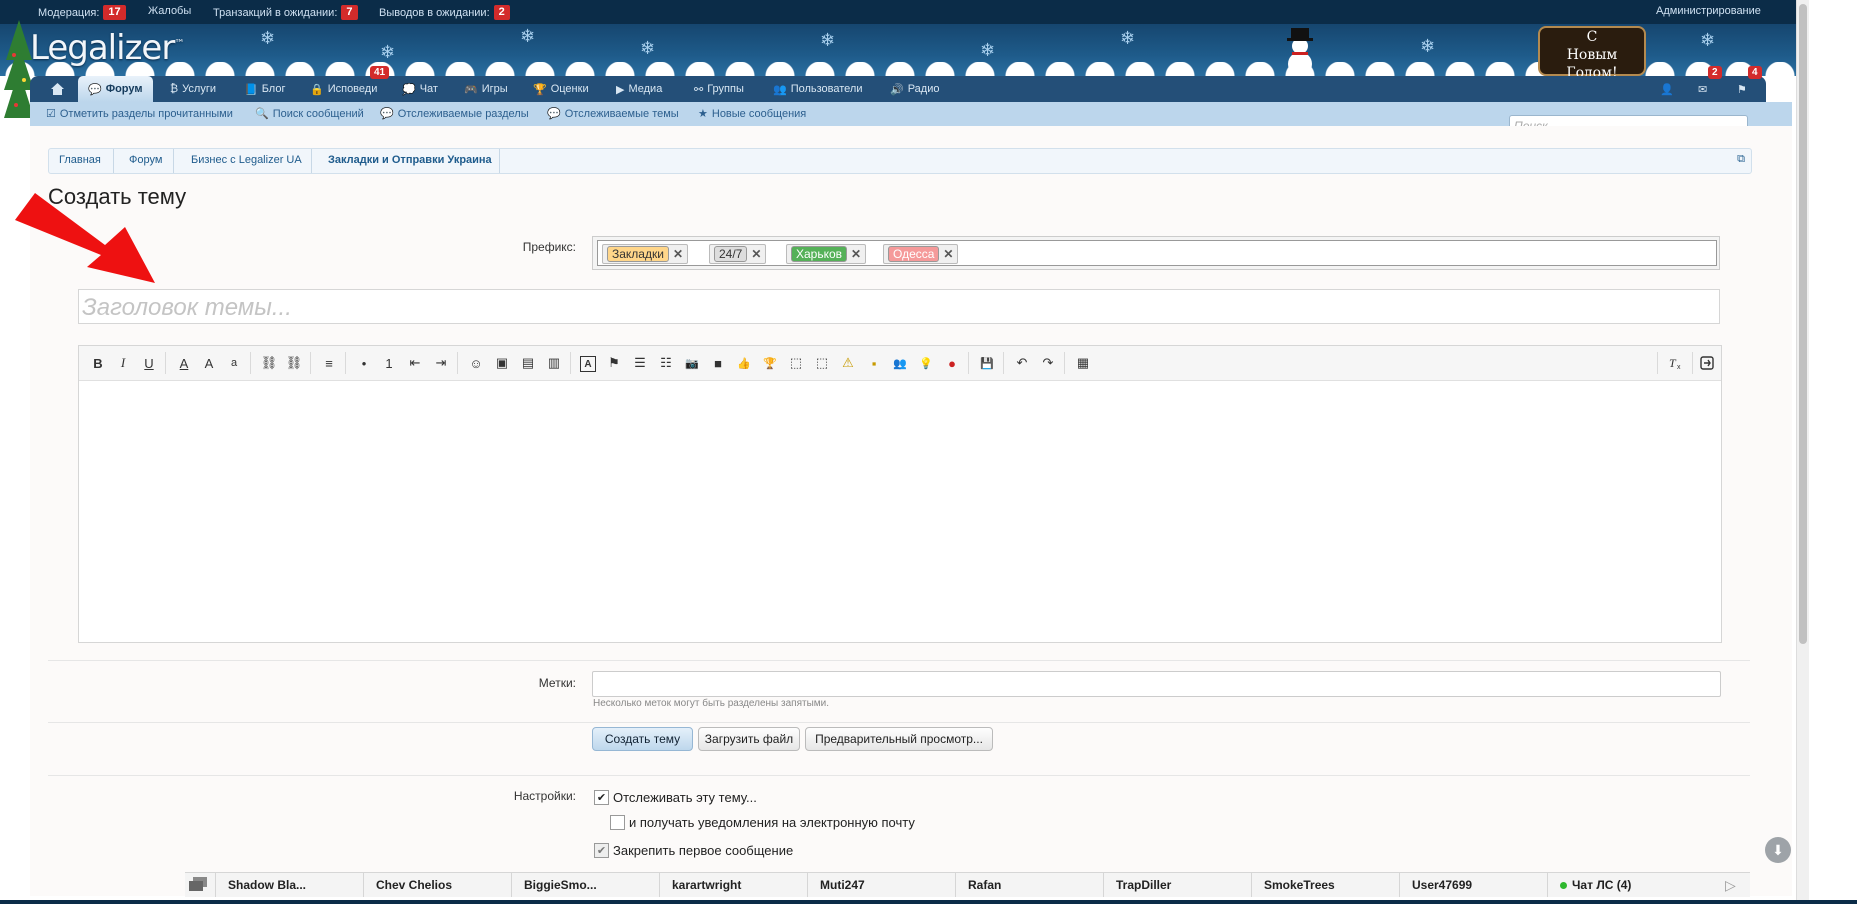 Image resolution: width=1857 pixels, height=904 pixels. What do you see at coordinates (1667, 89) in the screenshot?
I see `user-menu-button: 👤` at bounding box center [1667, 89].